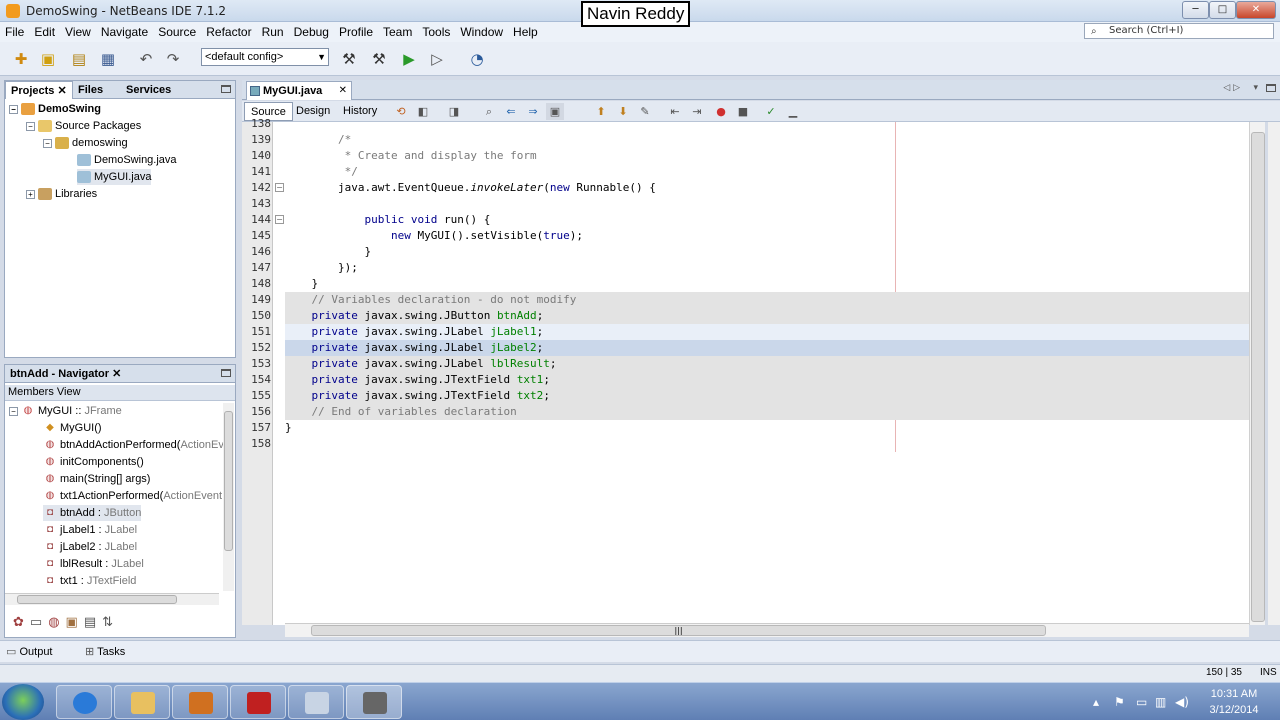 Image resolution: width=1280 pixels, height=720 pixels. What do you see at coordinates (1119, 702) in the screenshot?
I see `tray-flag-icon: ⚑` at bounding box center [1119, 702].